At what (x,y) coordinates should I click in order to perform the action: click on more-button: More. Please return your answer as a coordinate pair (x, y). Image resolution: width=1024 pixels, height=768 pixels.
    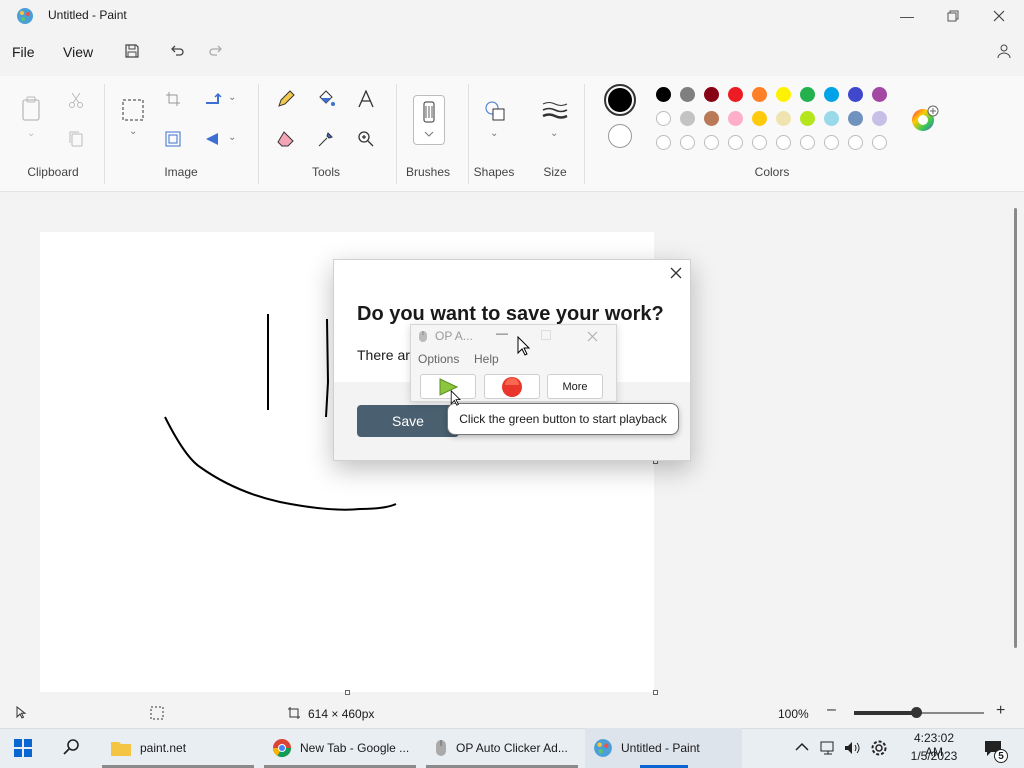
    Looking at the image, I should click on (575, 386).